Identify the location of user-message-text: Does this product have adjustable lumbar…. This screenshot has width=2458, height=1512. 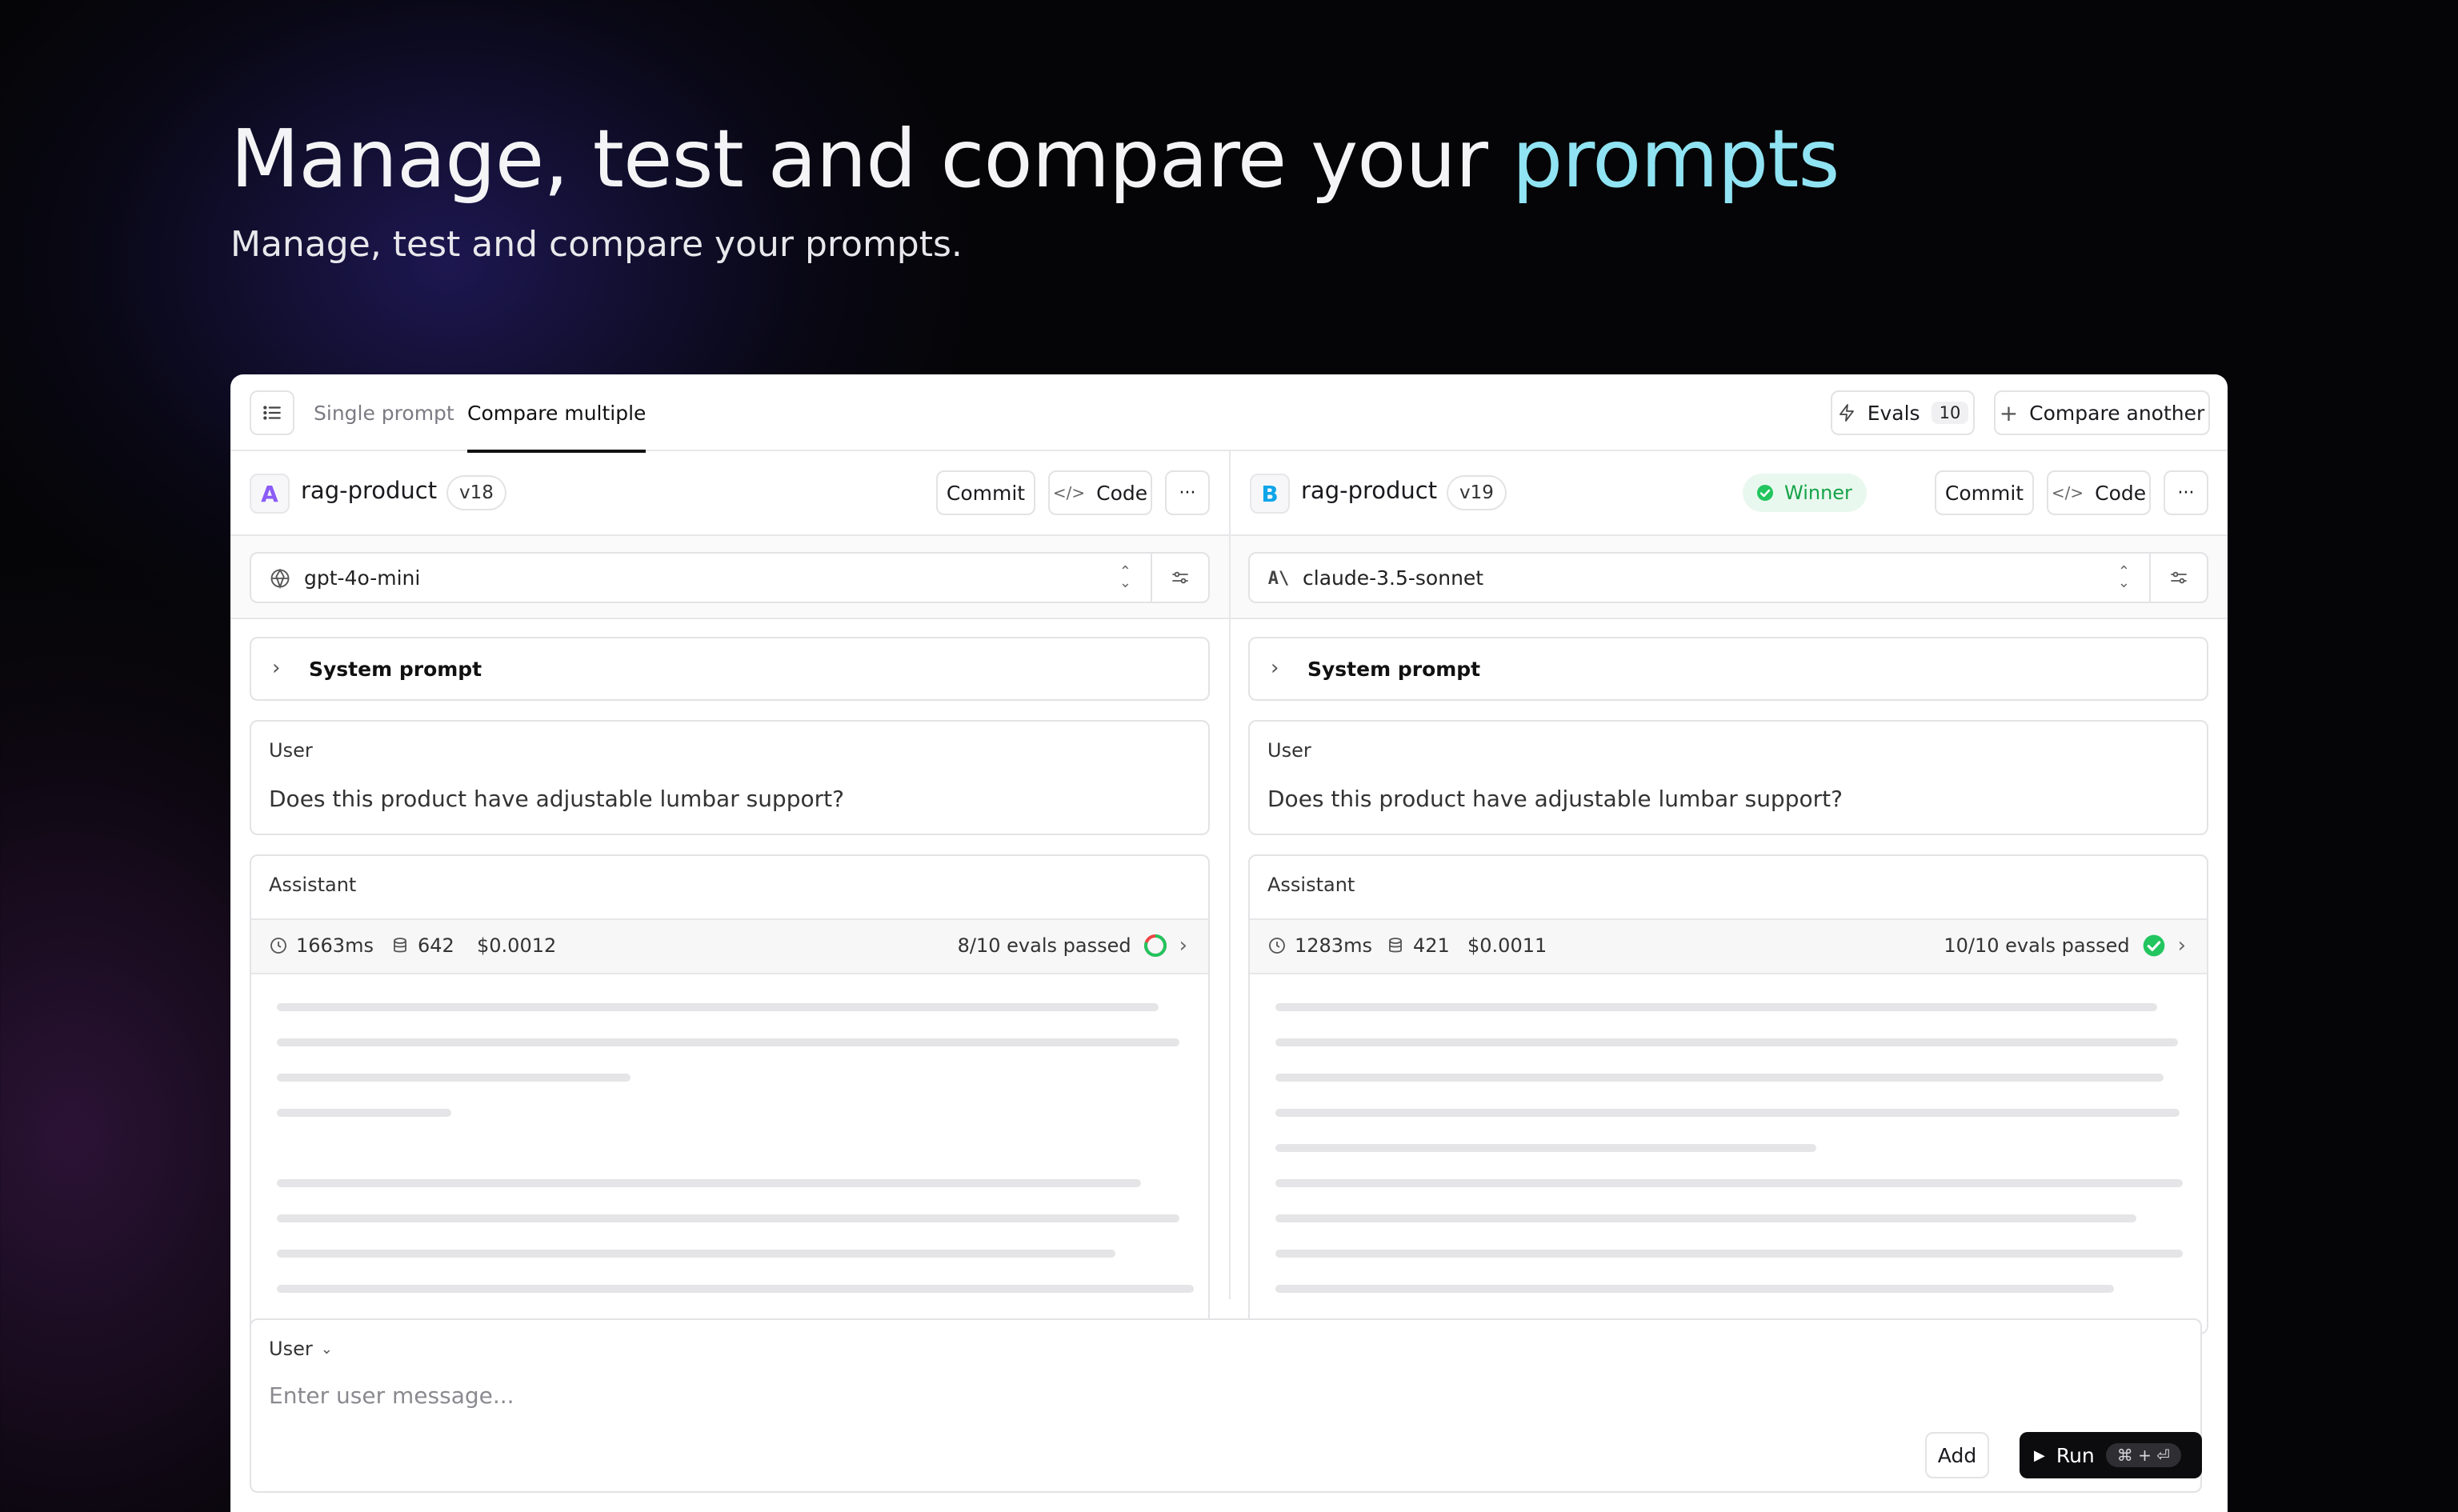
(1555, 799).